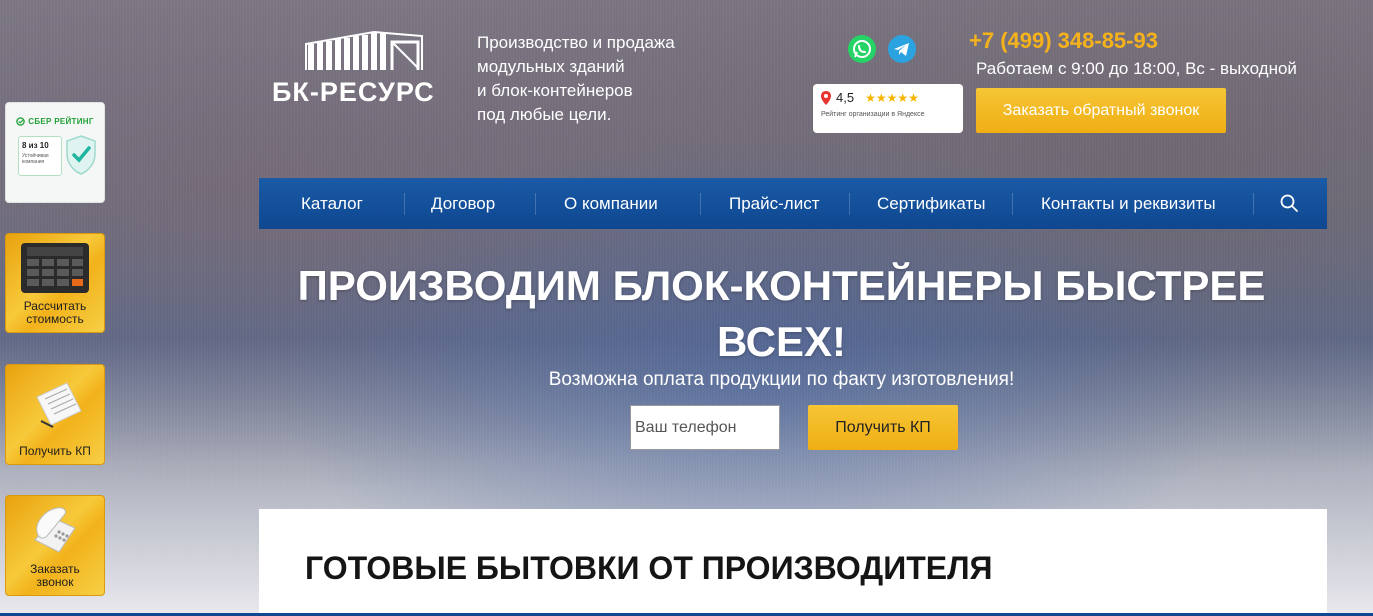 Image resolution: width=1373 pixels, height=616 pixels. What do you see at coordinates (55, 529) in the screenshot?
I see `telephone-icon` at bounding box center [55, 529].